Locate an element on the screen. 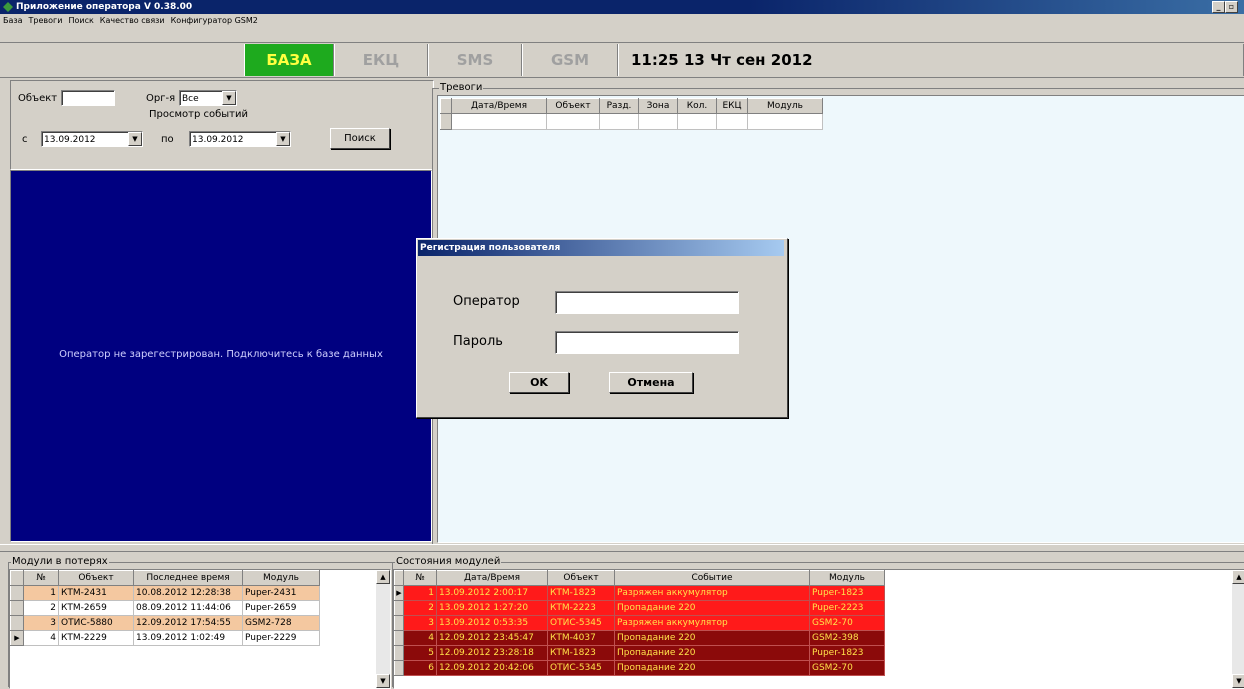  date-to-dropdown-icon: ▼ is located at coordinates (283, 139).